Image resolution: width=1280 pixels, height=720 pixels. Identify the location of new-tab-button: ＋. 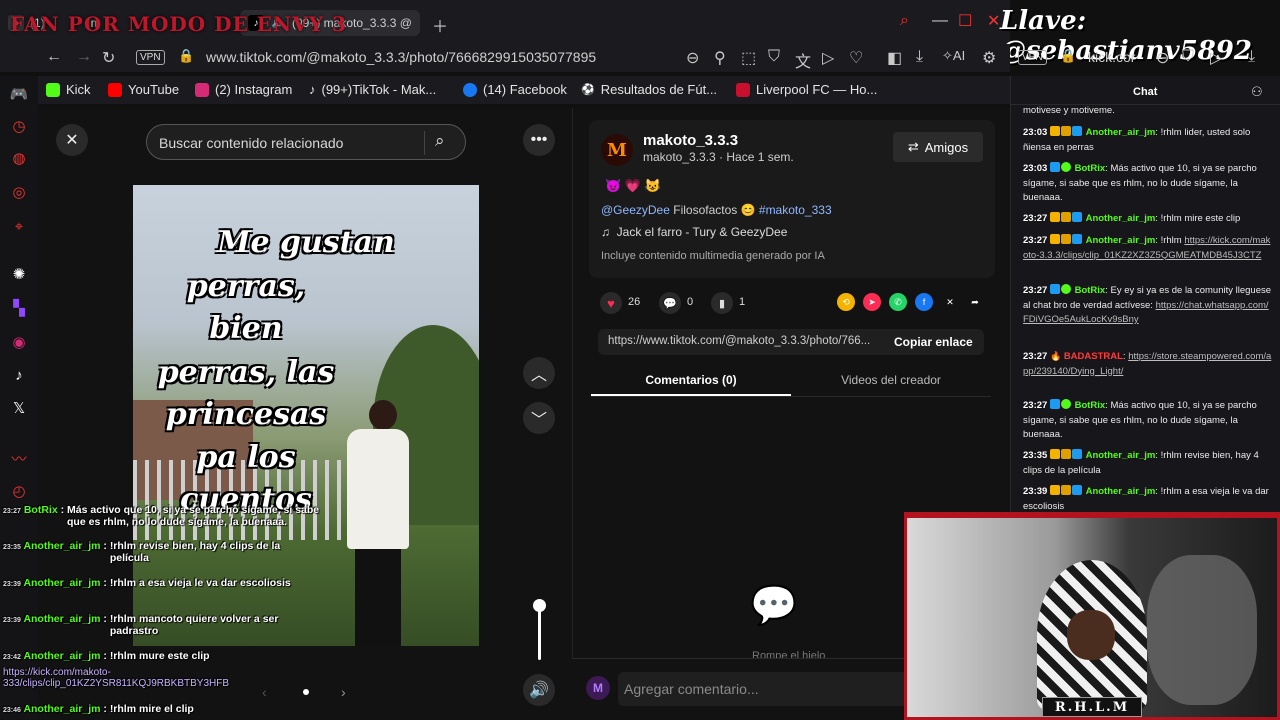
(440, 25).